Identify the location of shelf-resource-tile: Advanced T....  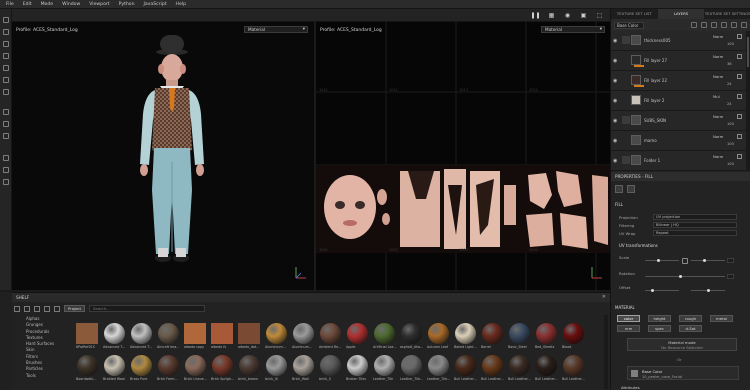
(115, 336).